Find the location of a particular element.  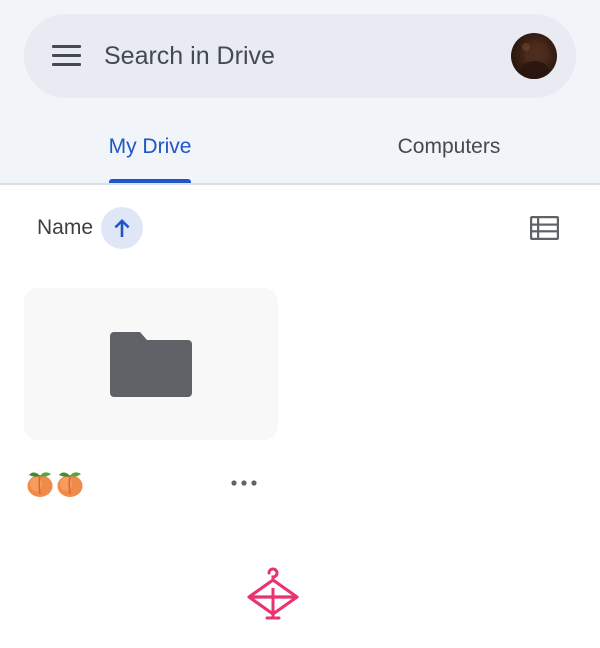

folder-icon is located at coordinates (151, 364).